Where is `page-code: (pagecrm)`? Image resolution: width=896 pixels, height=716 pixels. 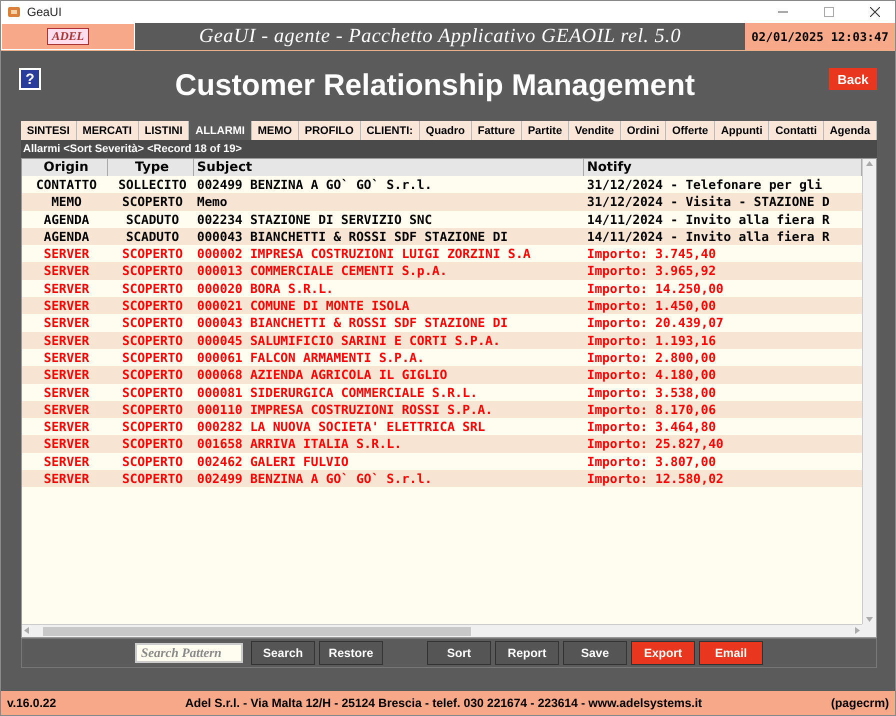 page-code: (pagecrm) is located at coordinates (859, 703).